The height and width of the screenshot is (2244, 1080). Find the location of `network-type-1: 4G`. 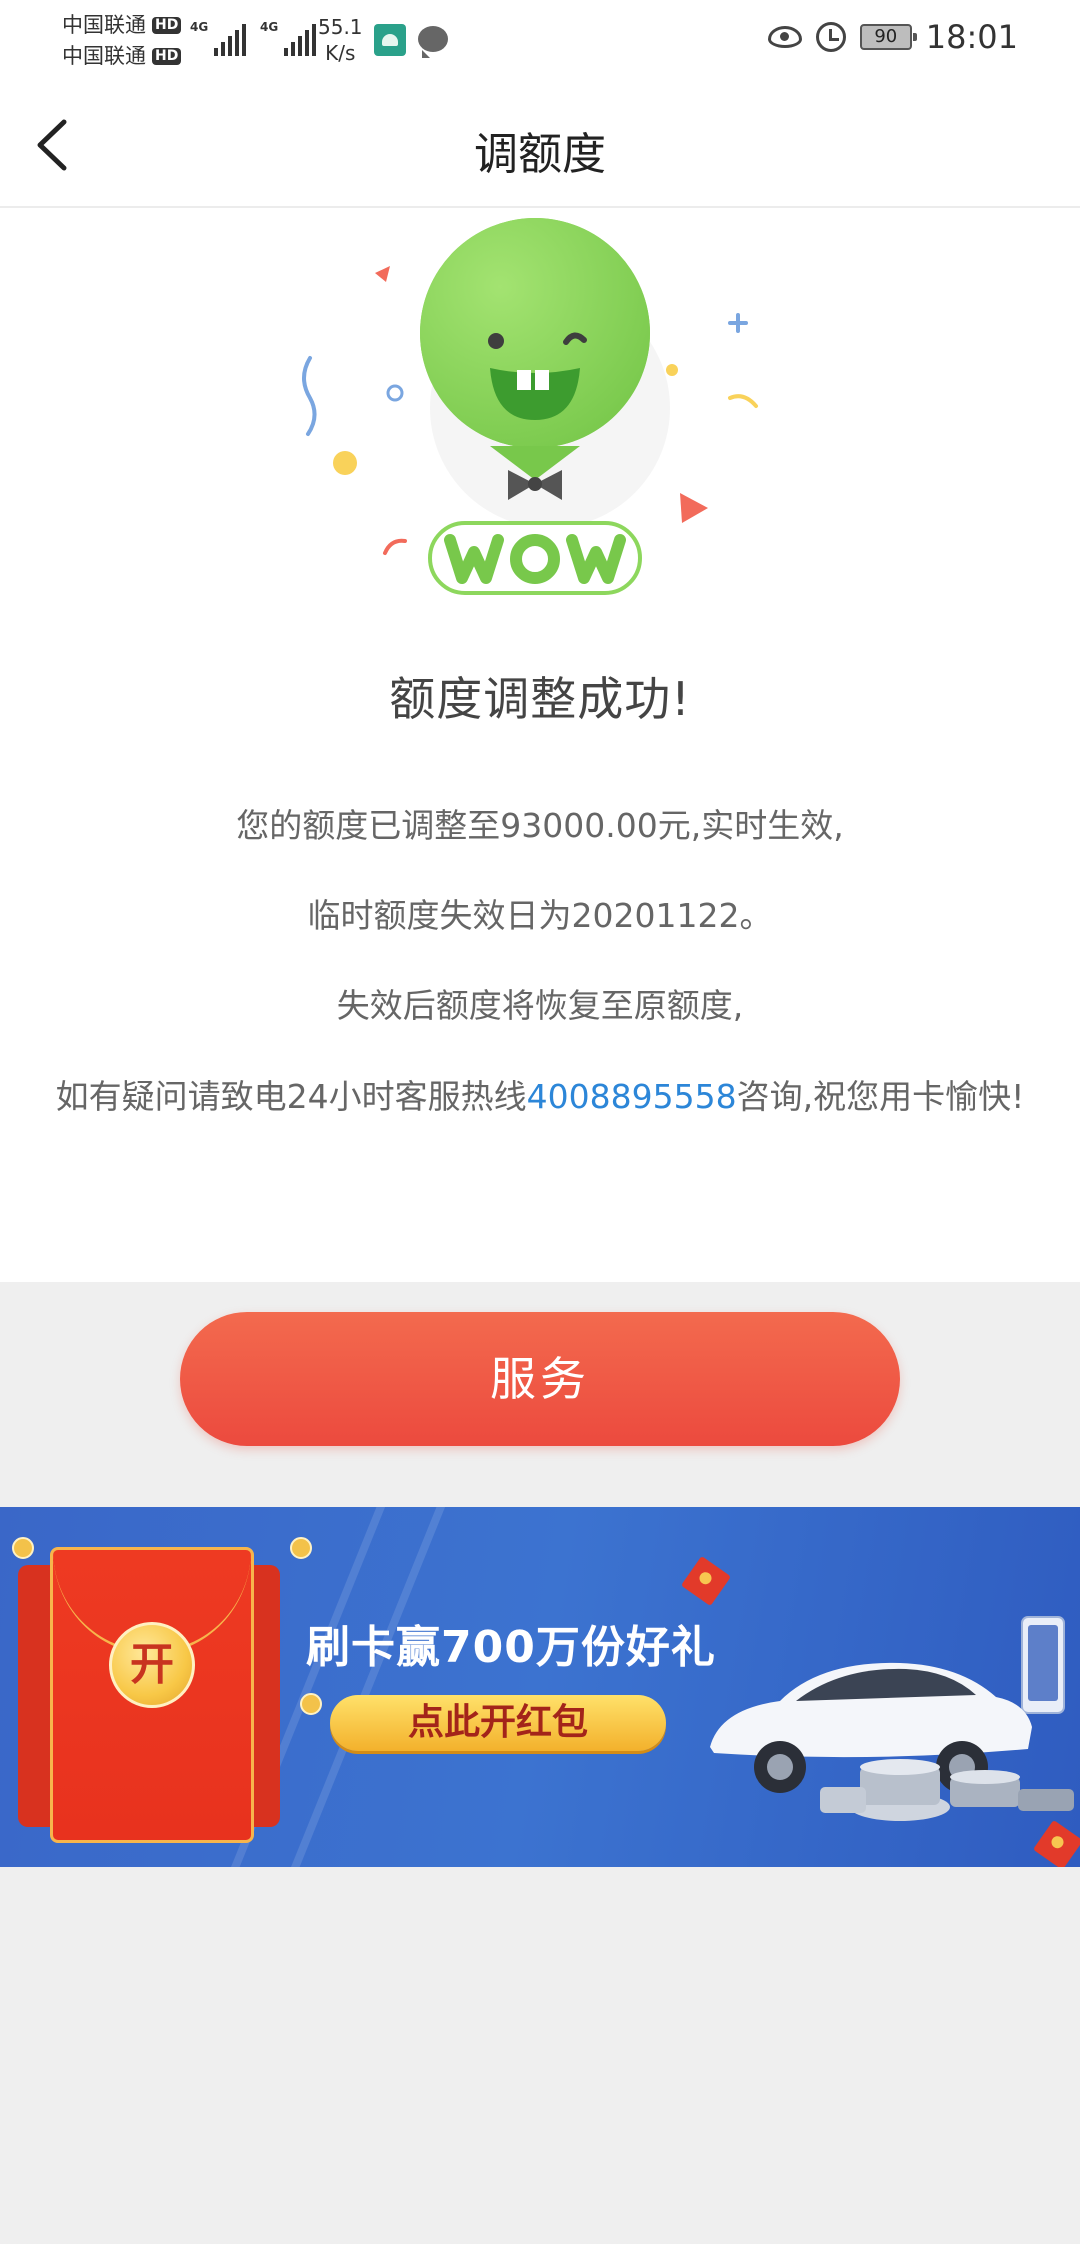

network-type-1: 4G is located at coordinates (199, 27).